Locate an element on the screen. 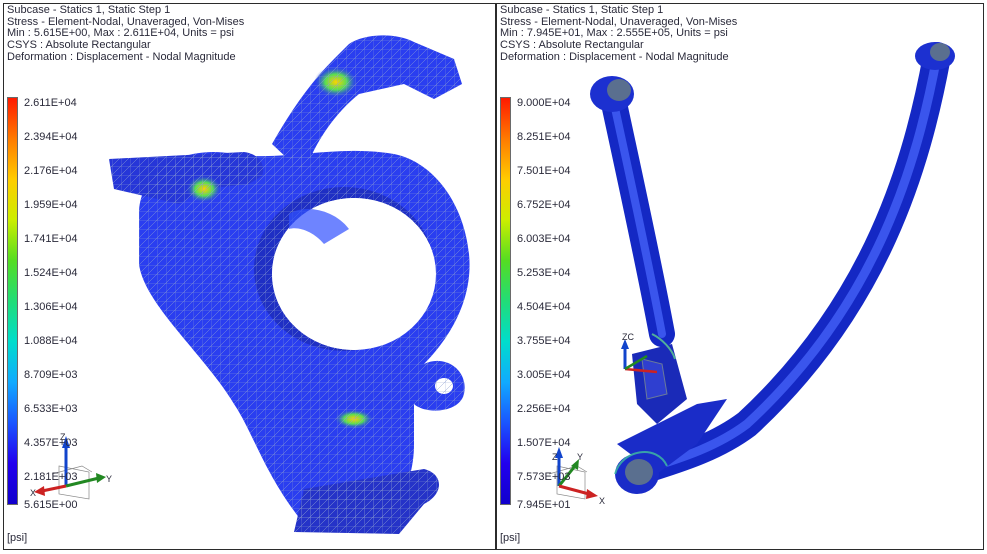 The width and height of the screenshot is (987, 554). legend-tick: 7.573E+03 is located at coordinates (544, 477).